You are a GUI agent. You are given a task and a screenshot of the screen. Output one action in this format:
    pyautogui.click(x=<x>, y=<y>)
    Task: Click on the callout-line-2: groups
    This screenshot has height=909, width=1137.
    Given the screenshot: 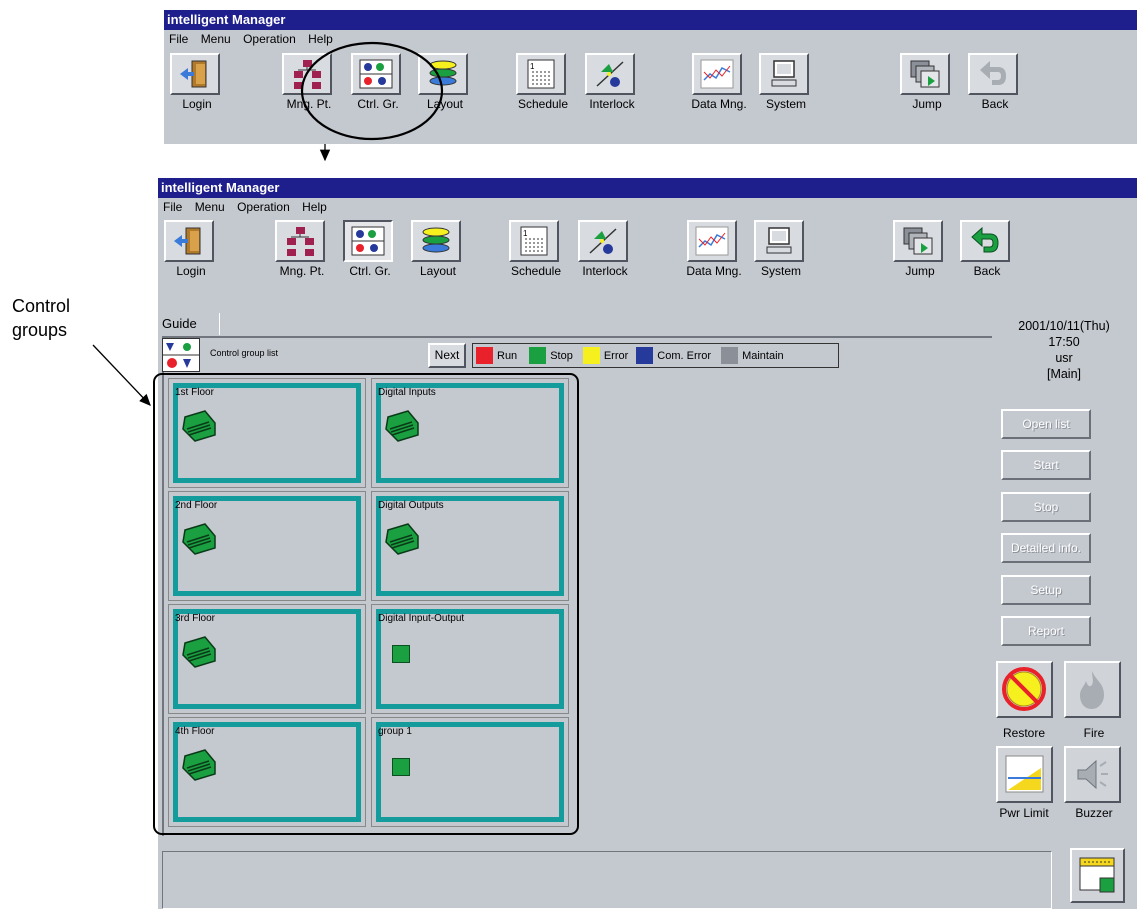 What is the action you would take?
    pyautogui.click(x=40, y=330)
    